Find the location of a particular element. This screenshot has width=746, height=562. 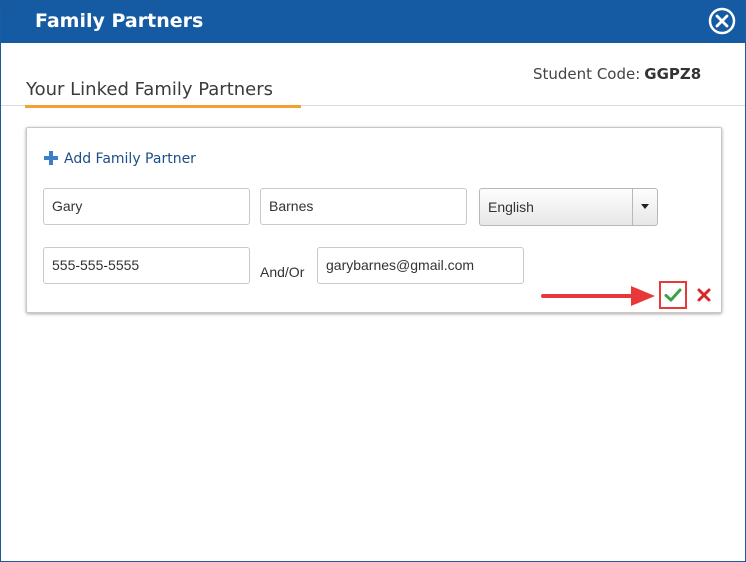

close-icon is located at coordinates (722, 21).